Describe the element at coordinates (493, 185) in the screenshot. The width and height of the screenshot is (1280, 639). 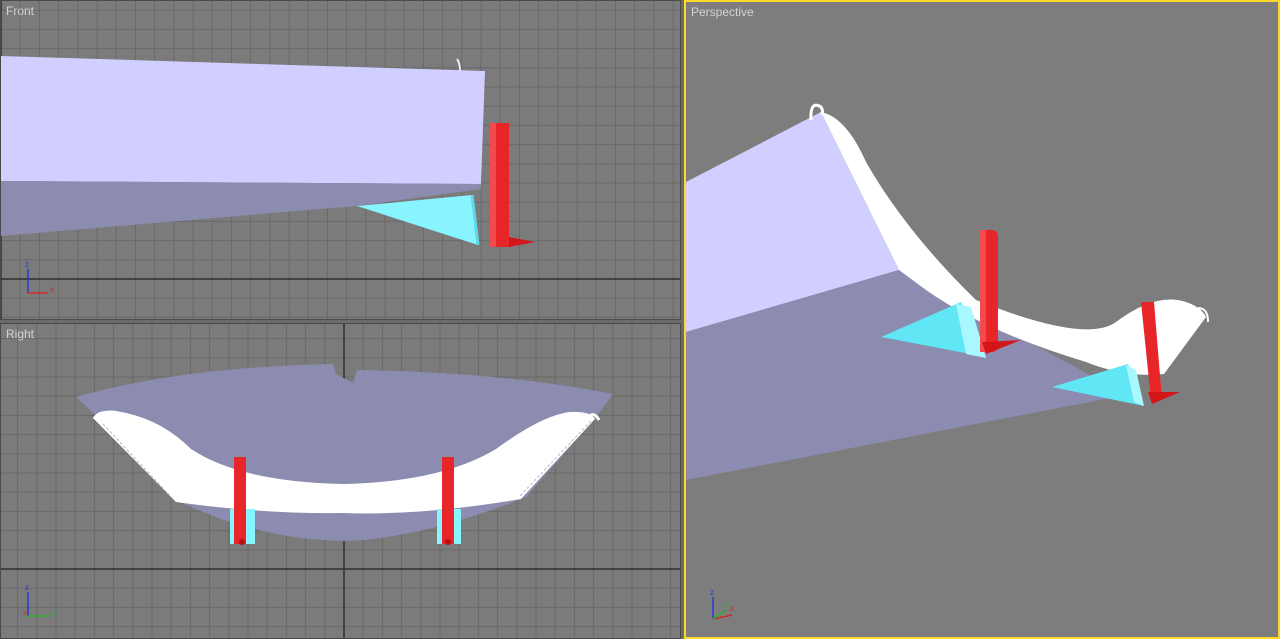
I see `post-highlight` at that location.